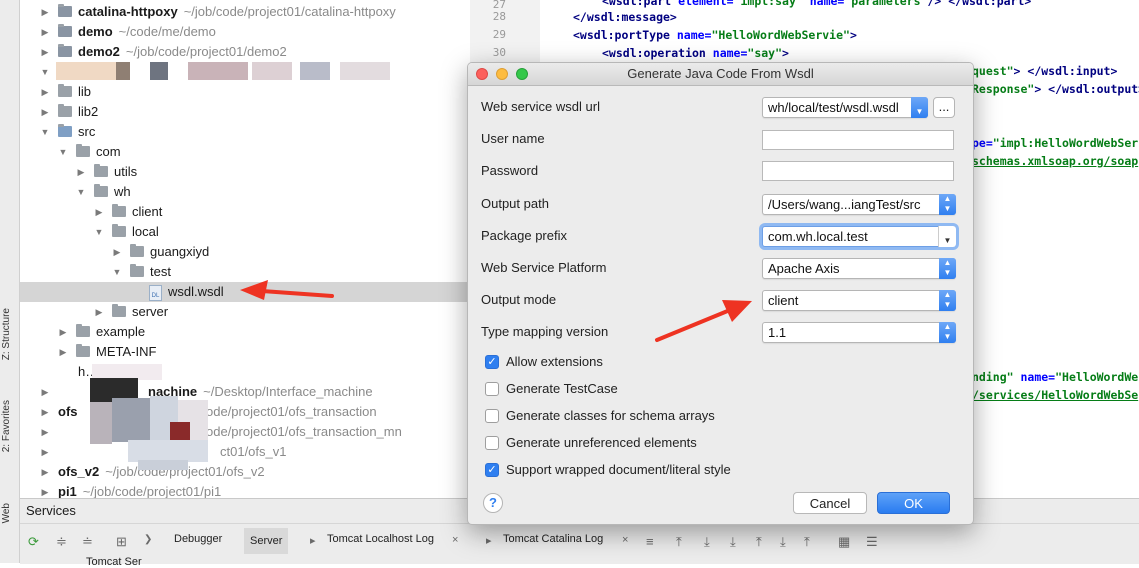 This screenshot has width=1139, height=568. I want to click on tree-row-ofs-transaction-mn: ▶ ode/project01/ofs_transaction_mn, so click(245, 432).